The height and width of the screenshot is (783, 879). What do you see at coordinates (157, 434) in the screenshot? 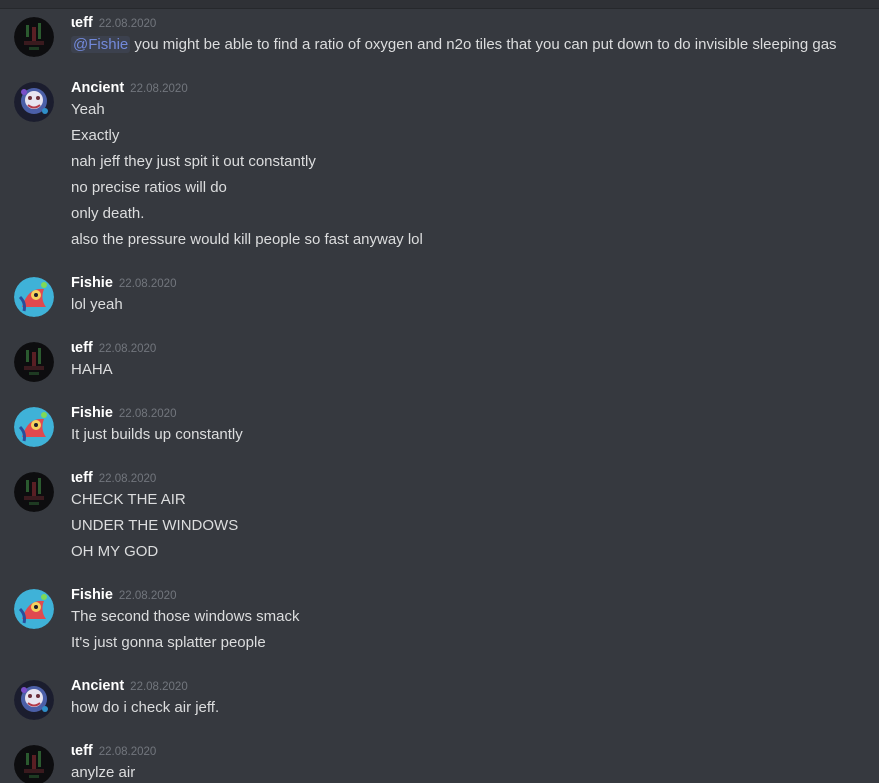
I see `message-text: It just builds up constantly` at bounding box center [157, 434].